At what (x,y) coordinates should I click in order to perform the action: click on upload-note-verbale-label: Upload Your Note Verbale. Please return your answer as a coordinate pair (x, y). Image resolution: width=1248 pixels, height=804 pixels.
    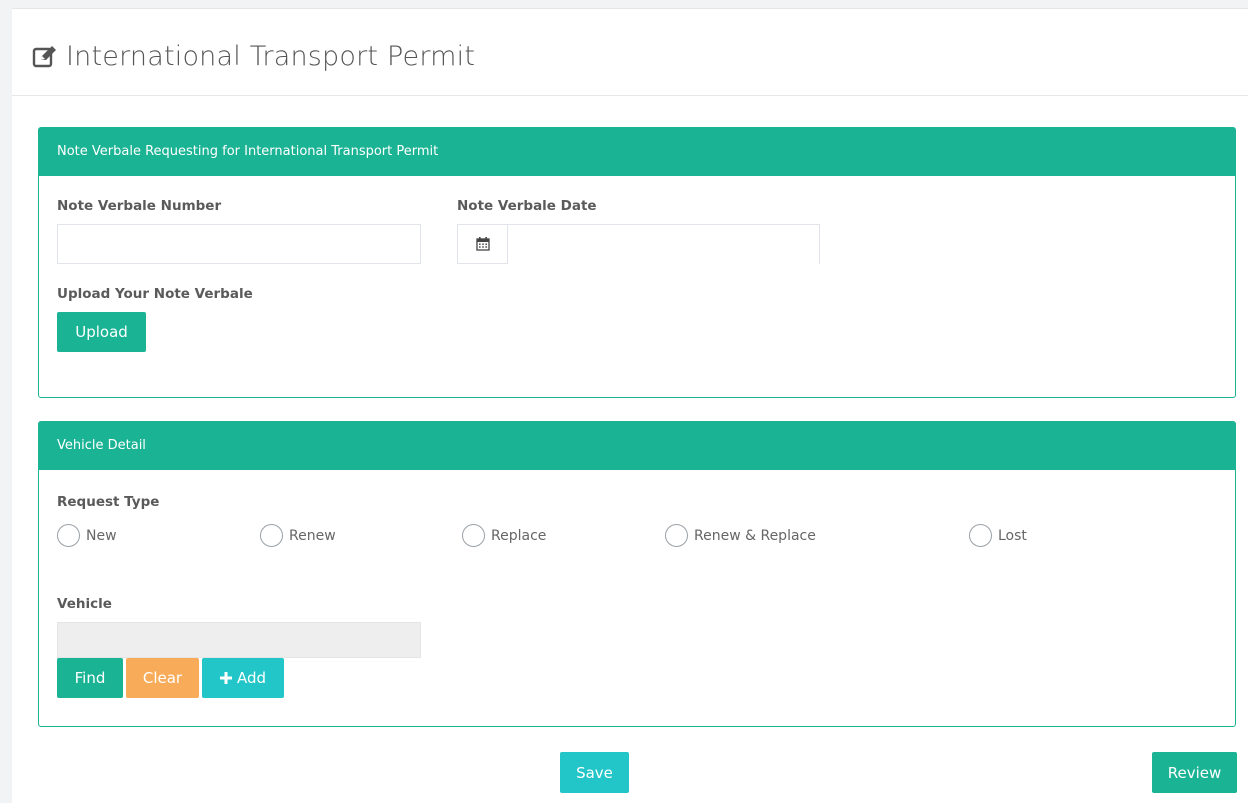
    Looking at the image, I should click on (155, 294).